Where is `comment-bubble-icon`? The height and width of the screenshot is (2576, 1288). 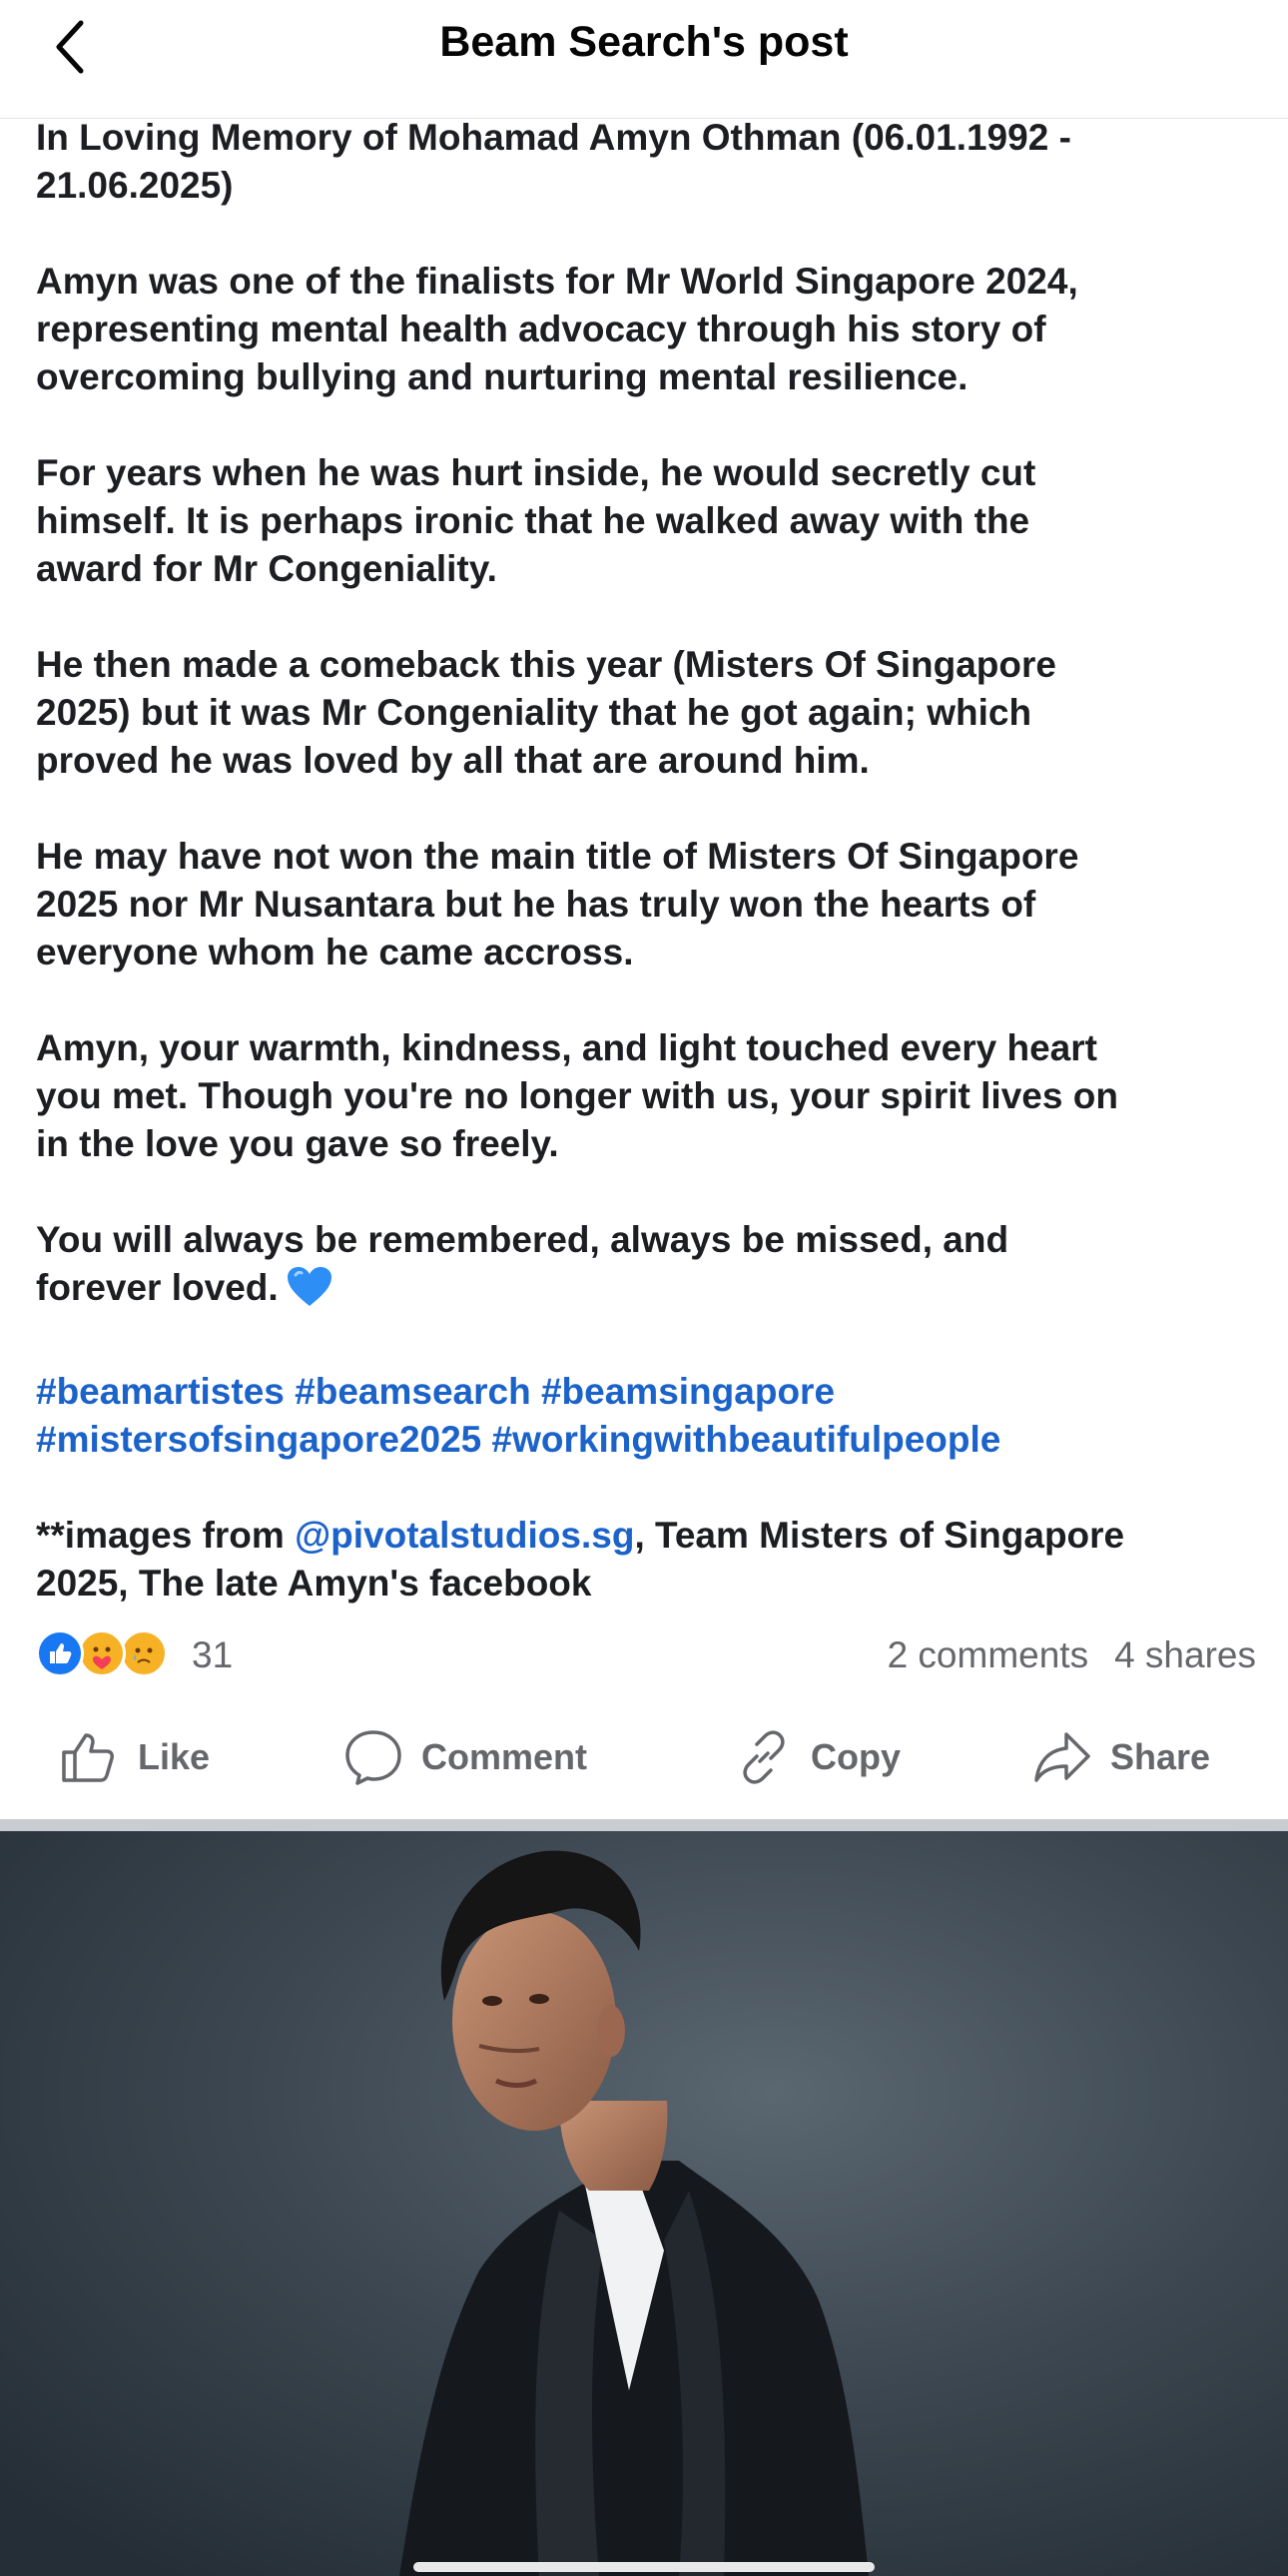
comment-bubble-icon is located at coordinates (373, 1757).